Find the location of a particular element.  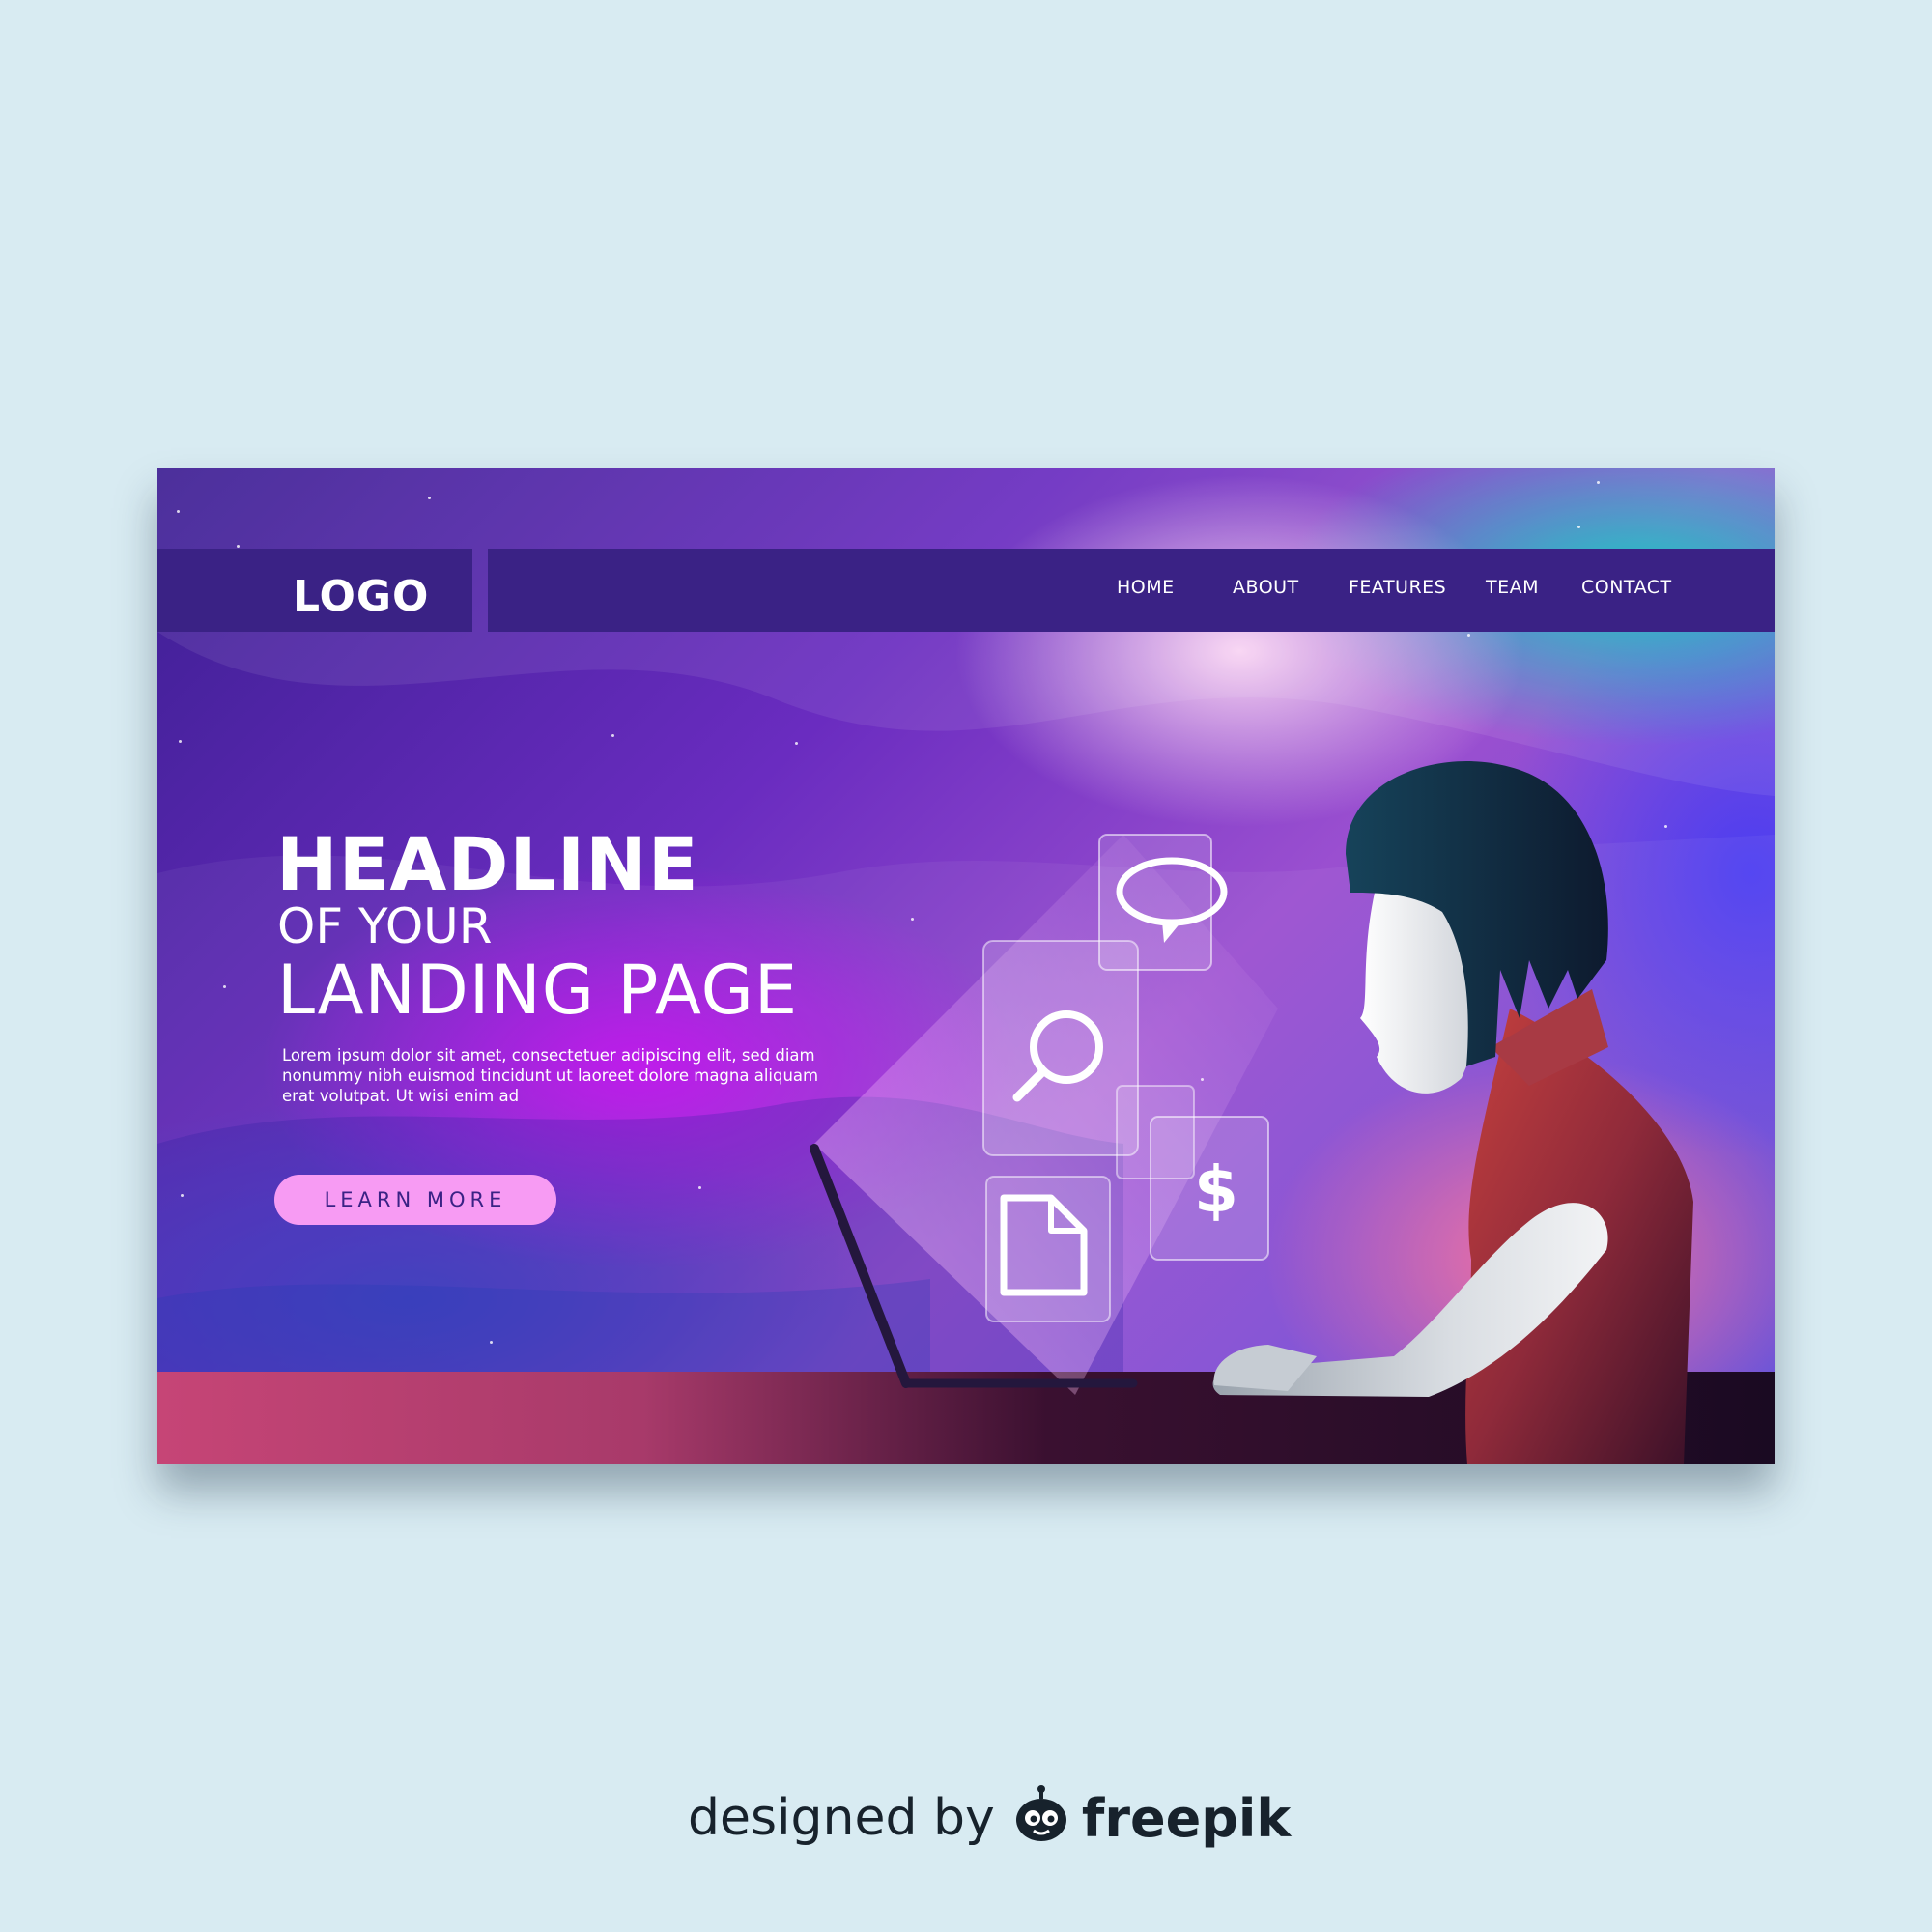

freepik-logo-icon is located at coordinates (1041, 1818).